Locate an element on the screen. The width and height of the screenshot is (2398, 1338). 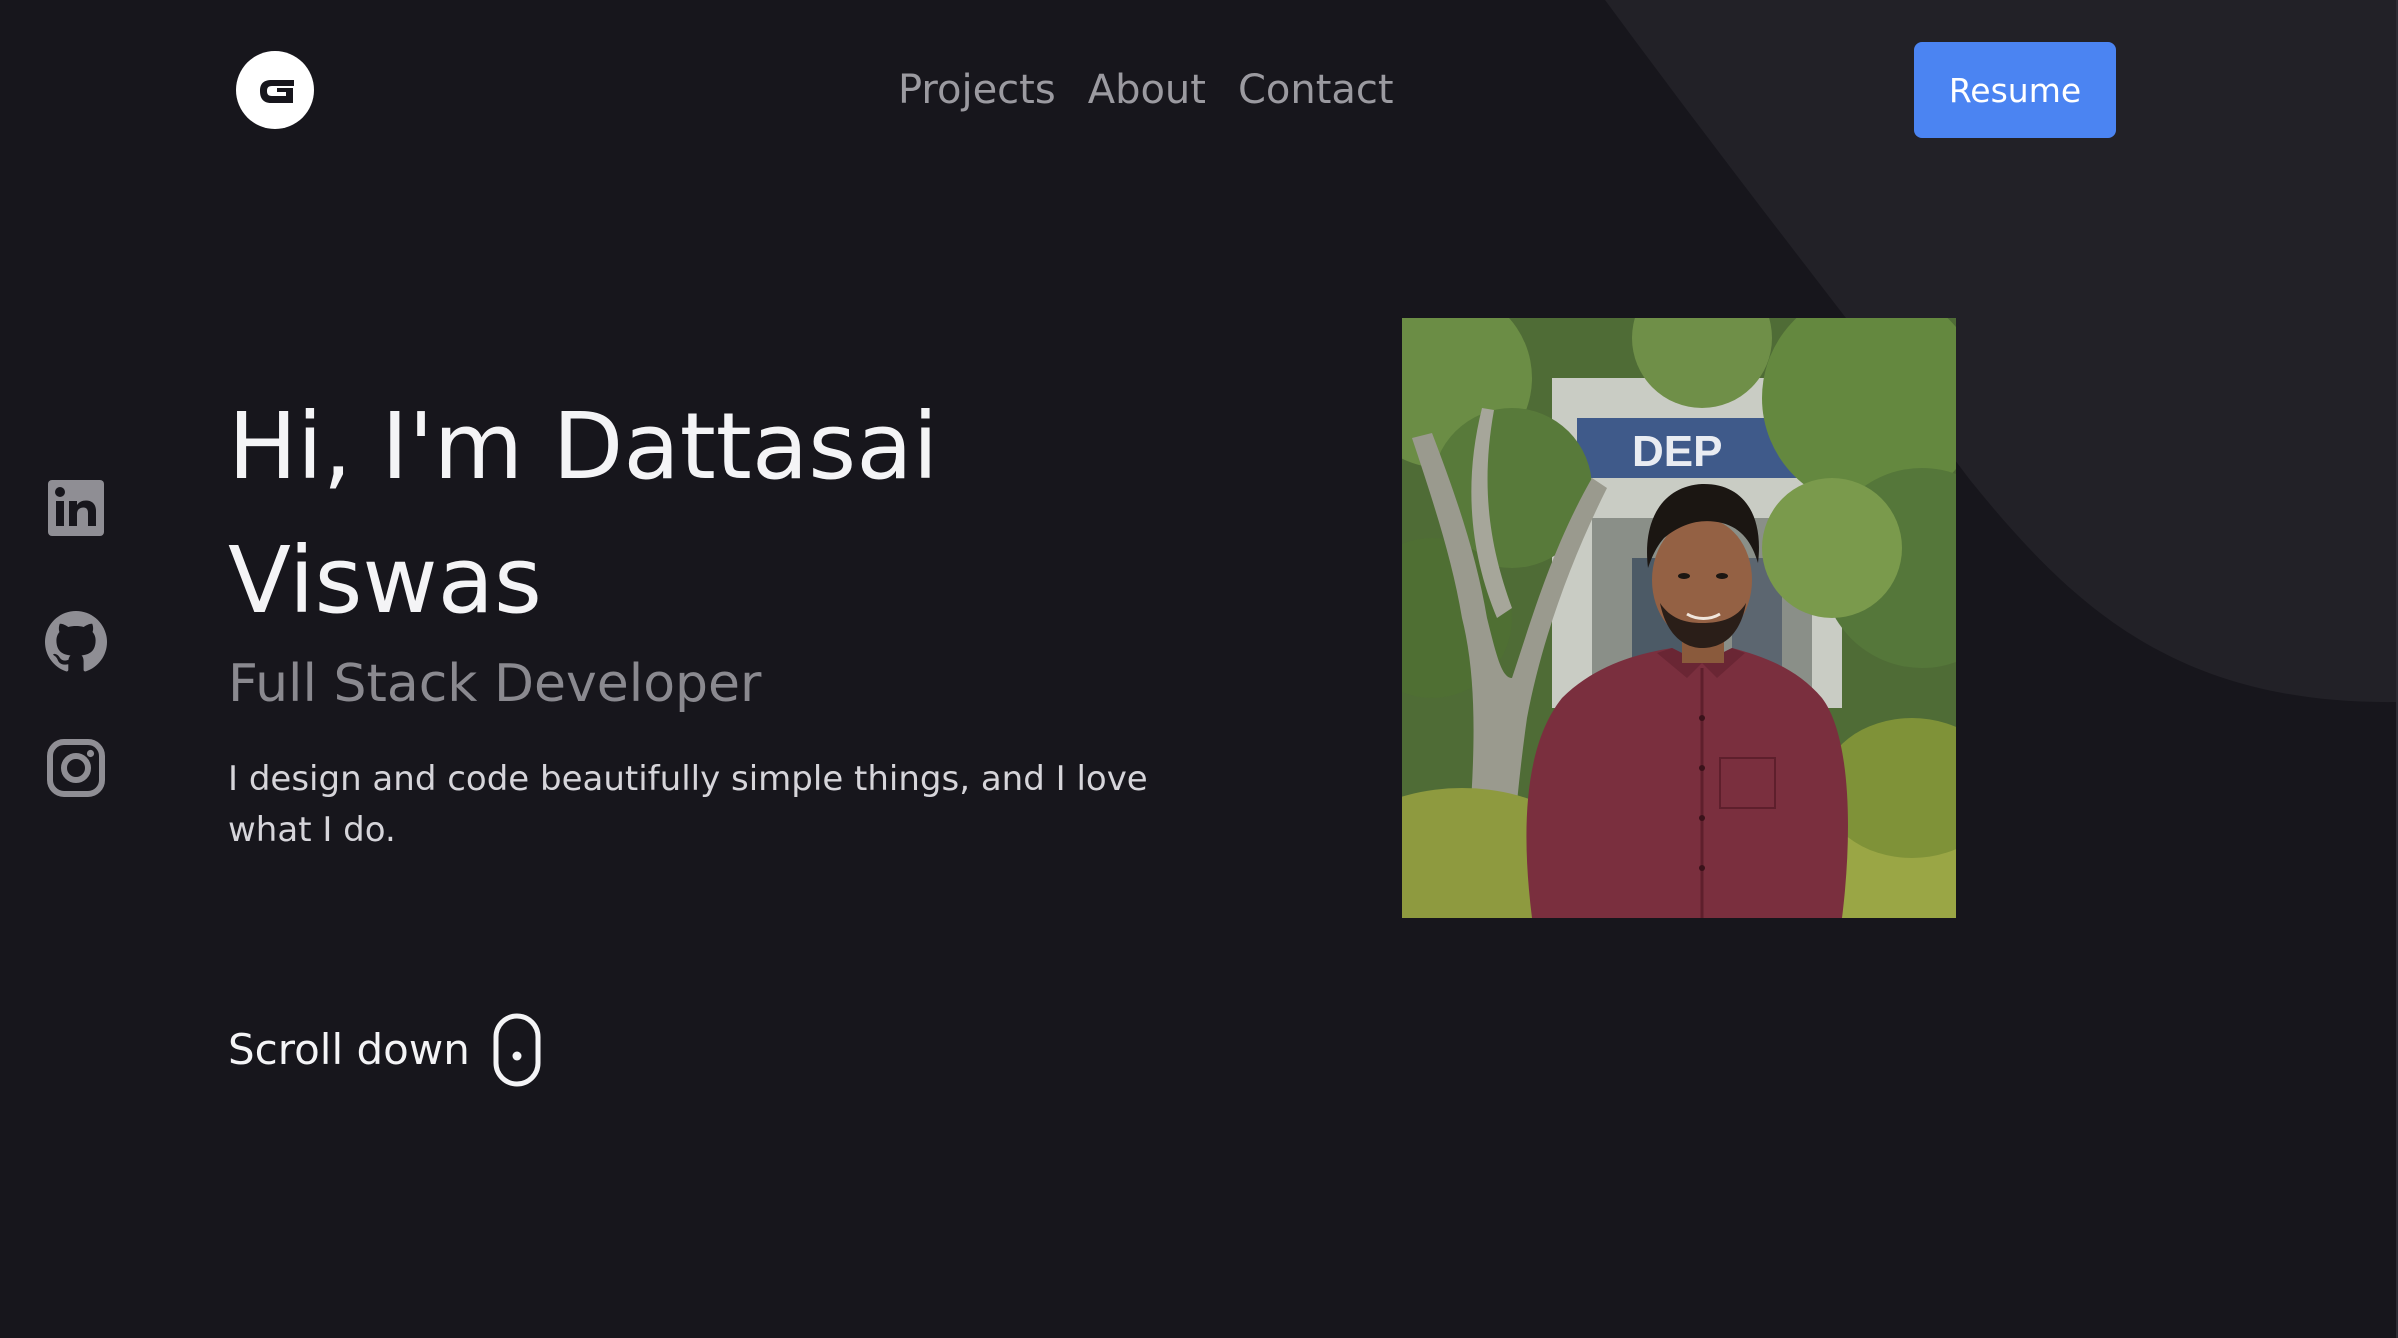
instagram-icon is located at coordinates (76, 768).